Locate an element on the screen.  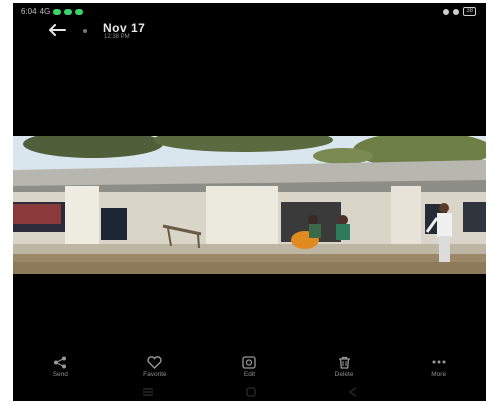
edit-icon is located at coordinates (249, 362).